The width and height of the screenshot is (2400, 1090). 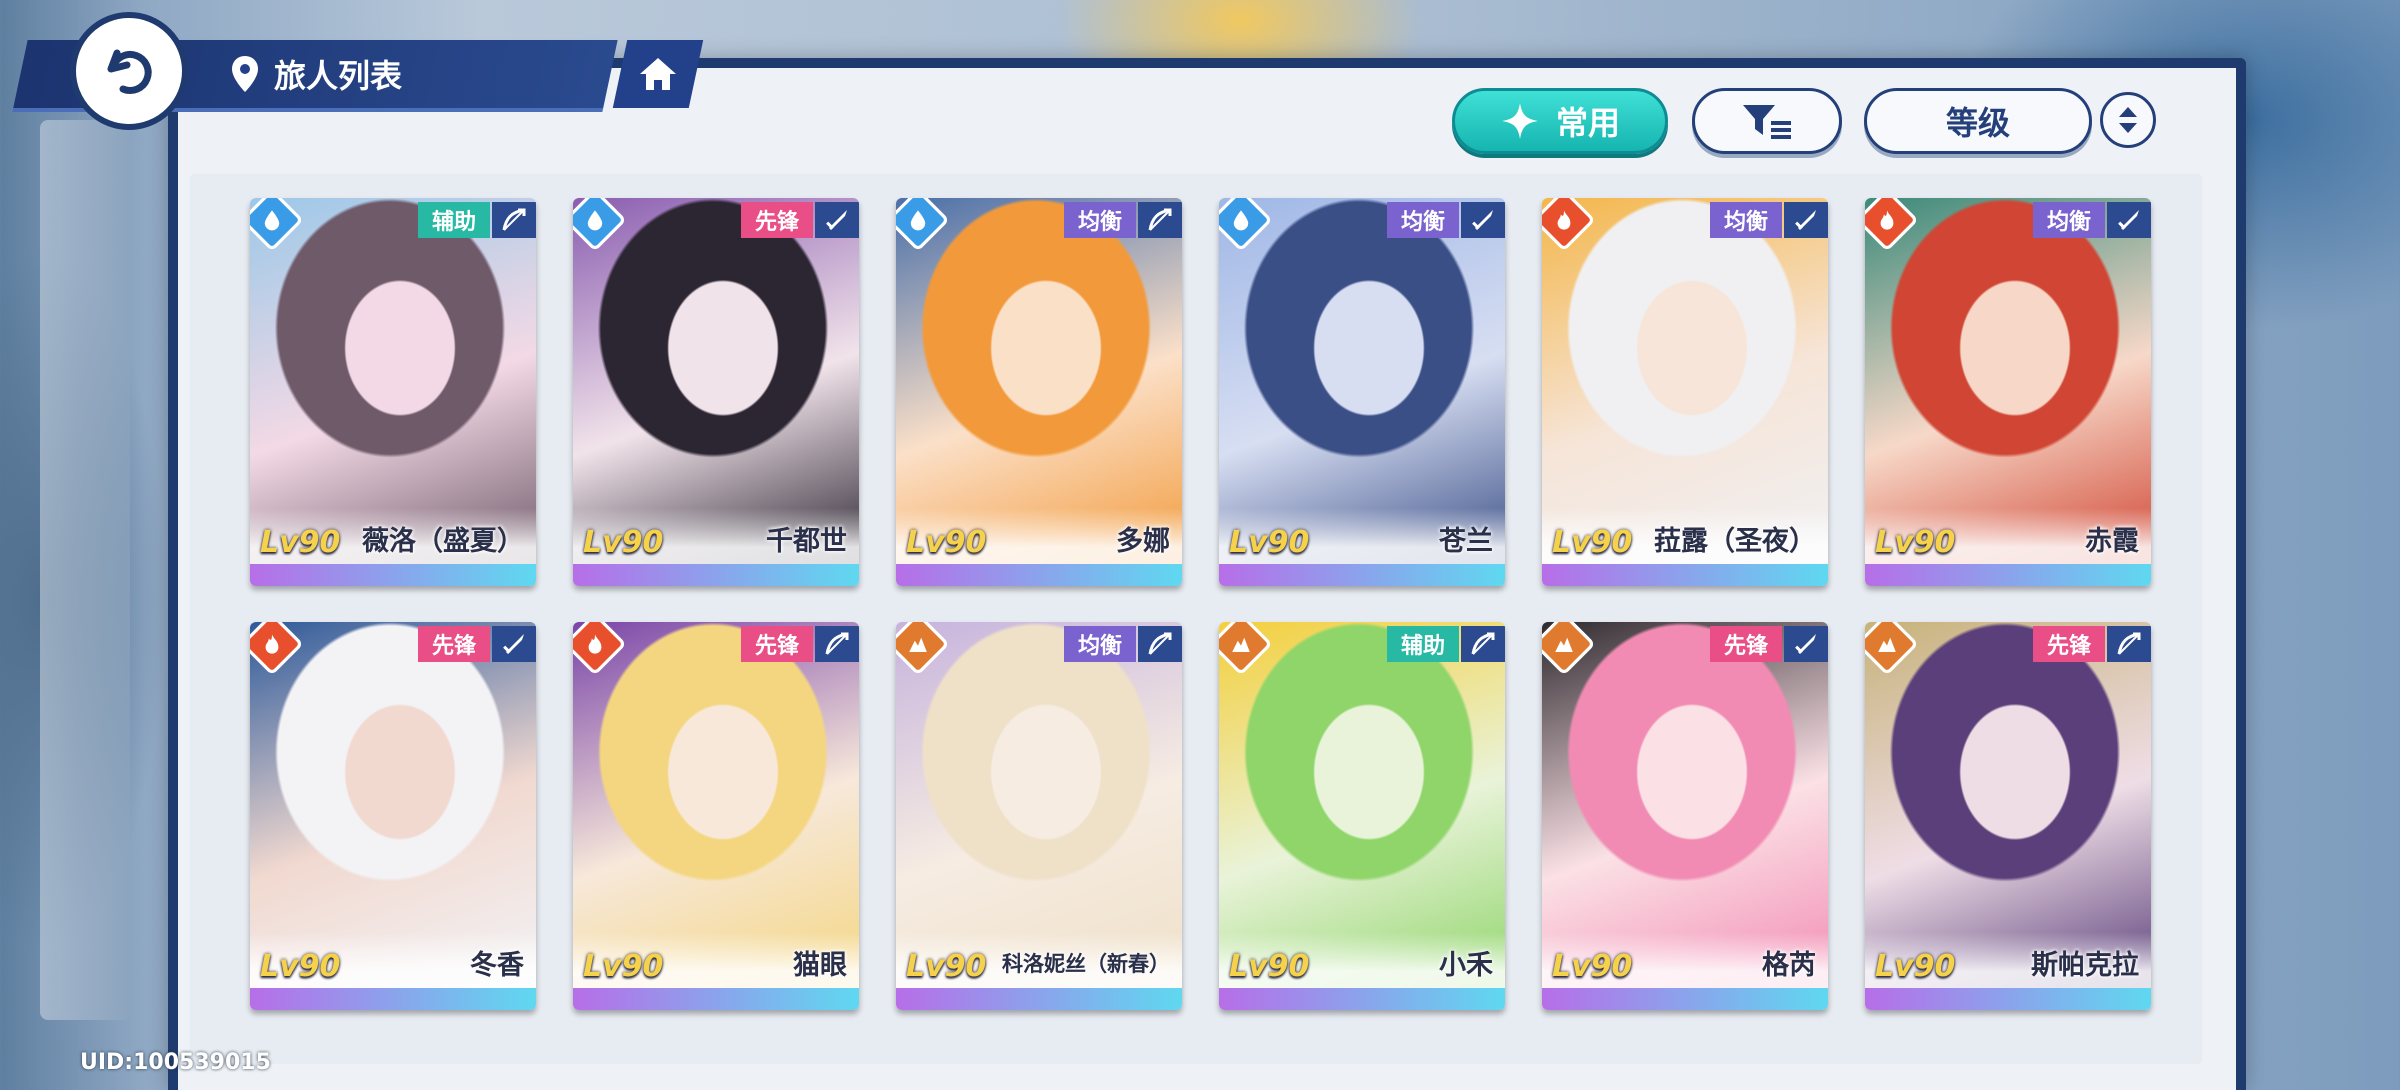 I want to click on character-name: 苍兰, so click(x=1466, y=541).